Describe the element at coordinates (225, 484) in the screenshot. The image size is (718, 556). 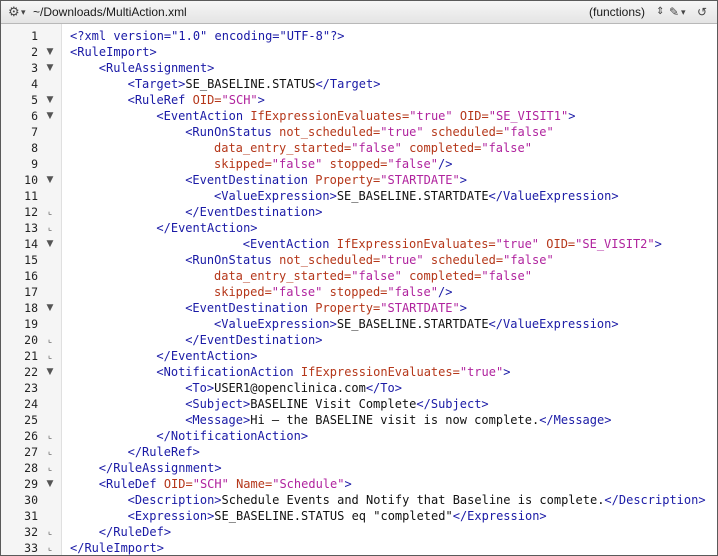
I see `code-text: <RuleDef OID="SCH" Name="Schedule">` at that location.